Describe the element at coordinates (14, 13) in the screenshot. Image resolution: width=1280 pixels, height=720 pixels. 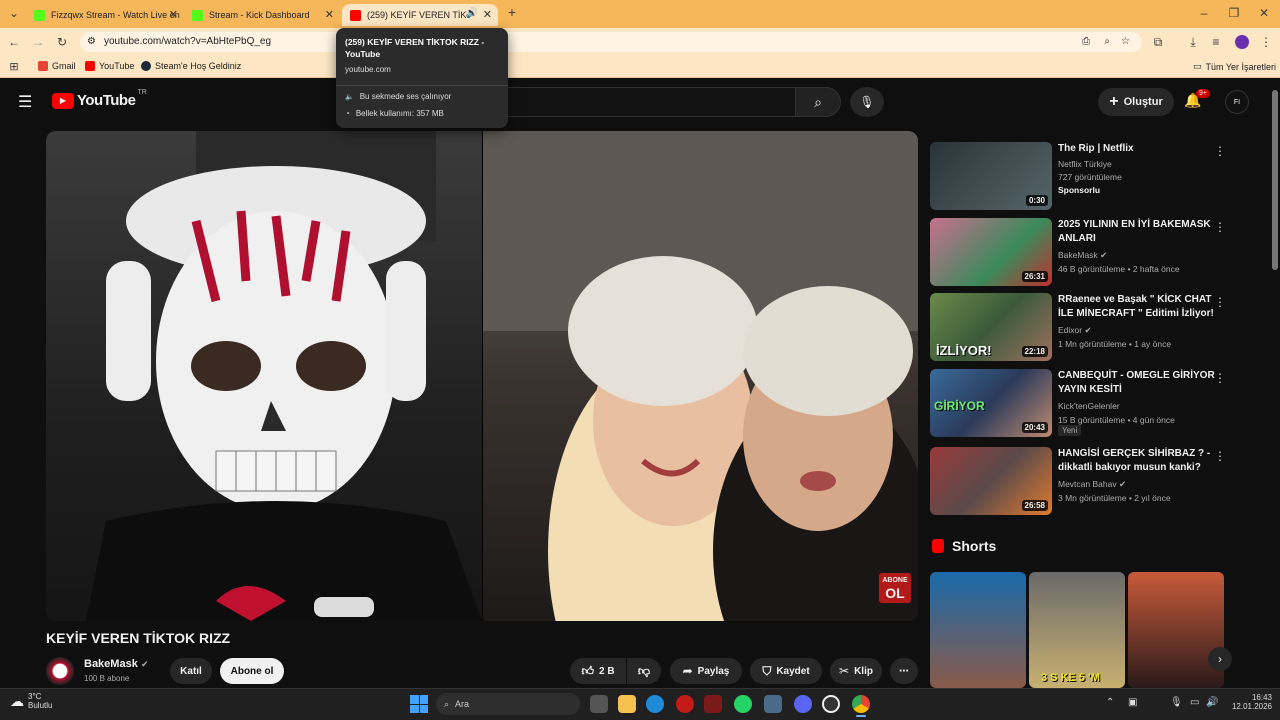
I see `tab-search-icon: ⌄` at that location.